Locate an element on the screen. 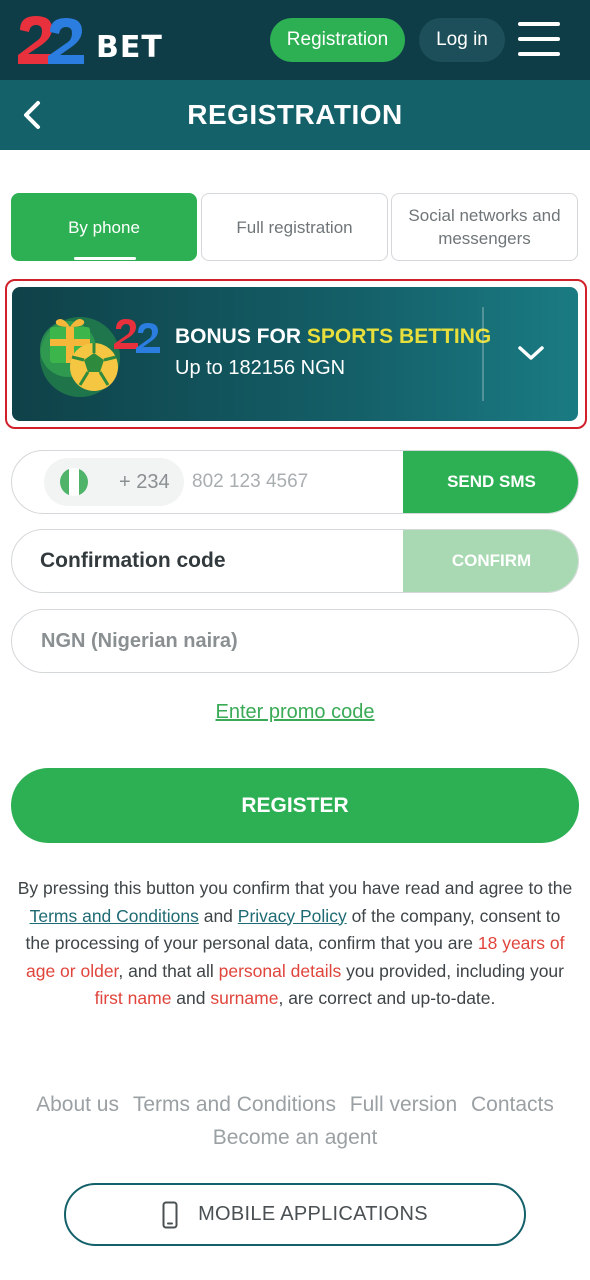  hamburger-menu-icon is located at coordinates (539, 39).